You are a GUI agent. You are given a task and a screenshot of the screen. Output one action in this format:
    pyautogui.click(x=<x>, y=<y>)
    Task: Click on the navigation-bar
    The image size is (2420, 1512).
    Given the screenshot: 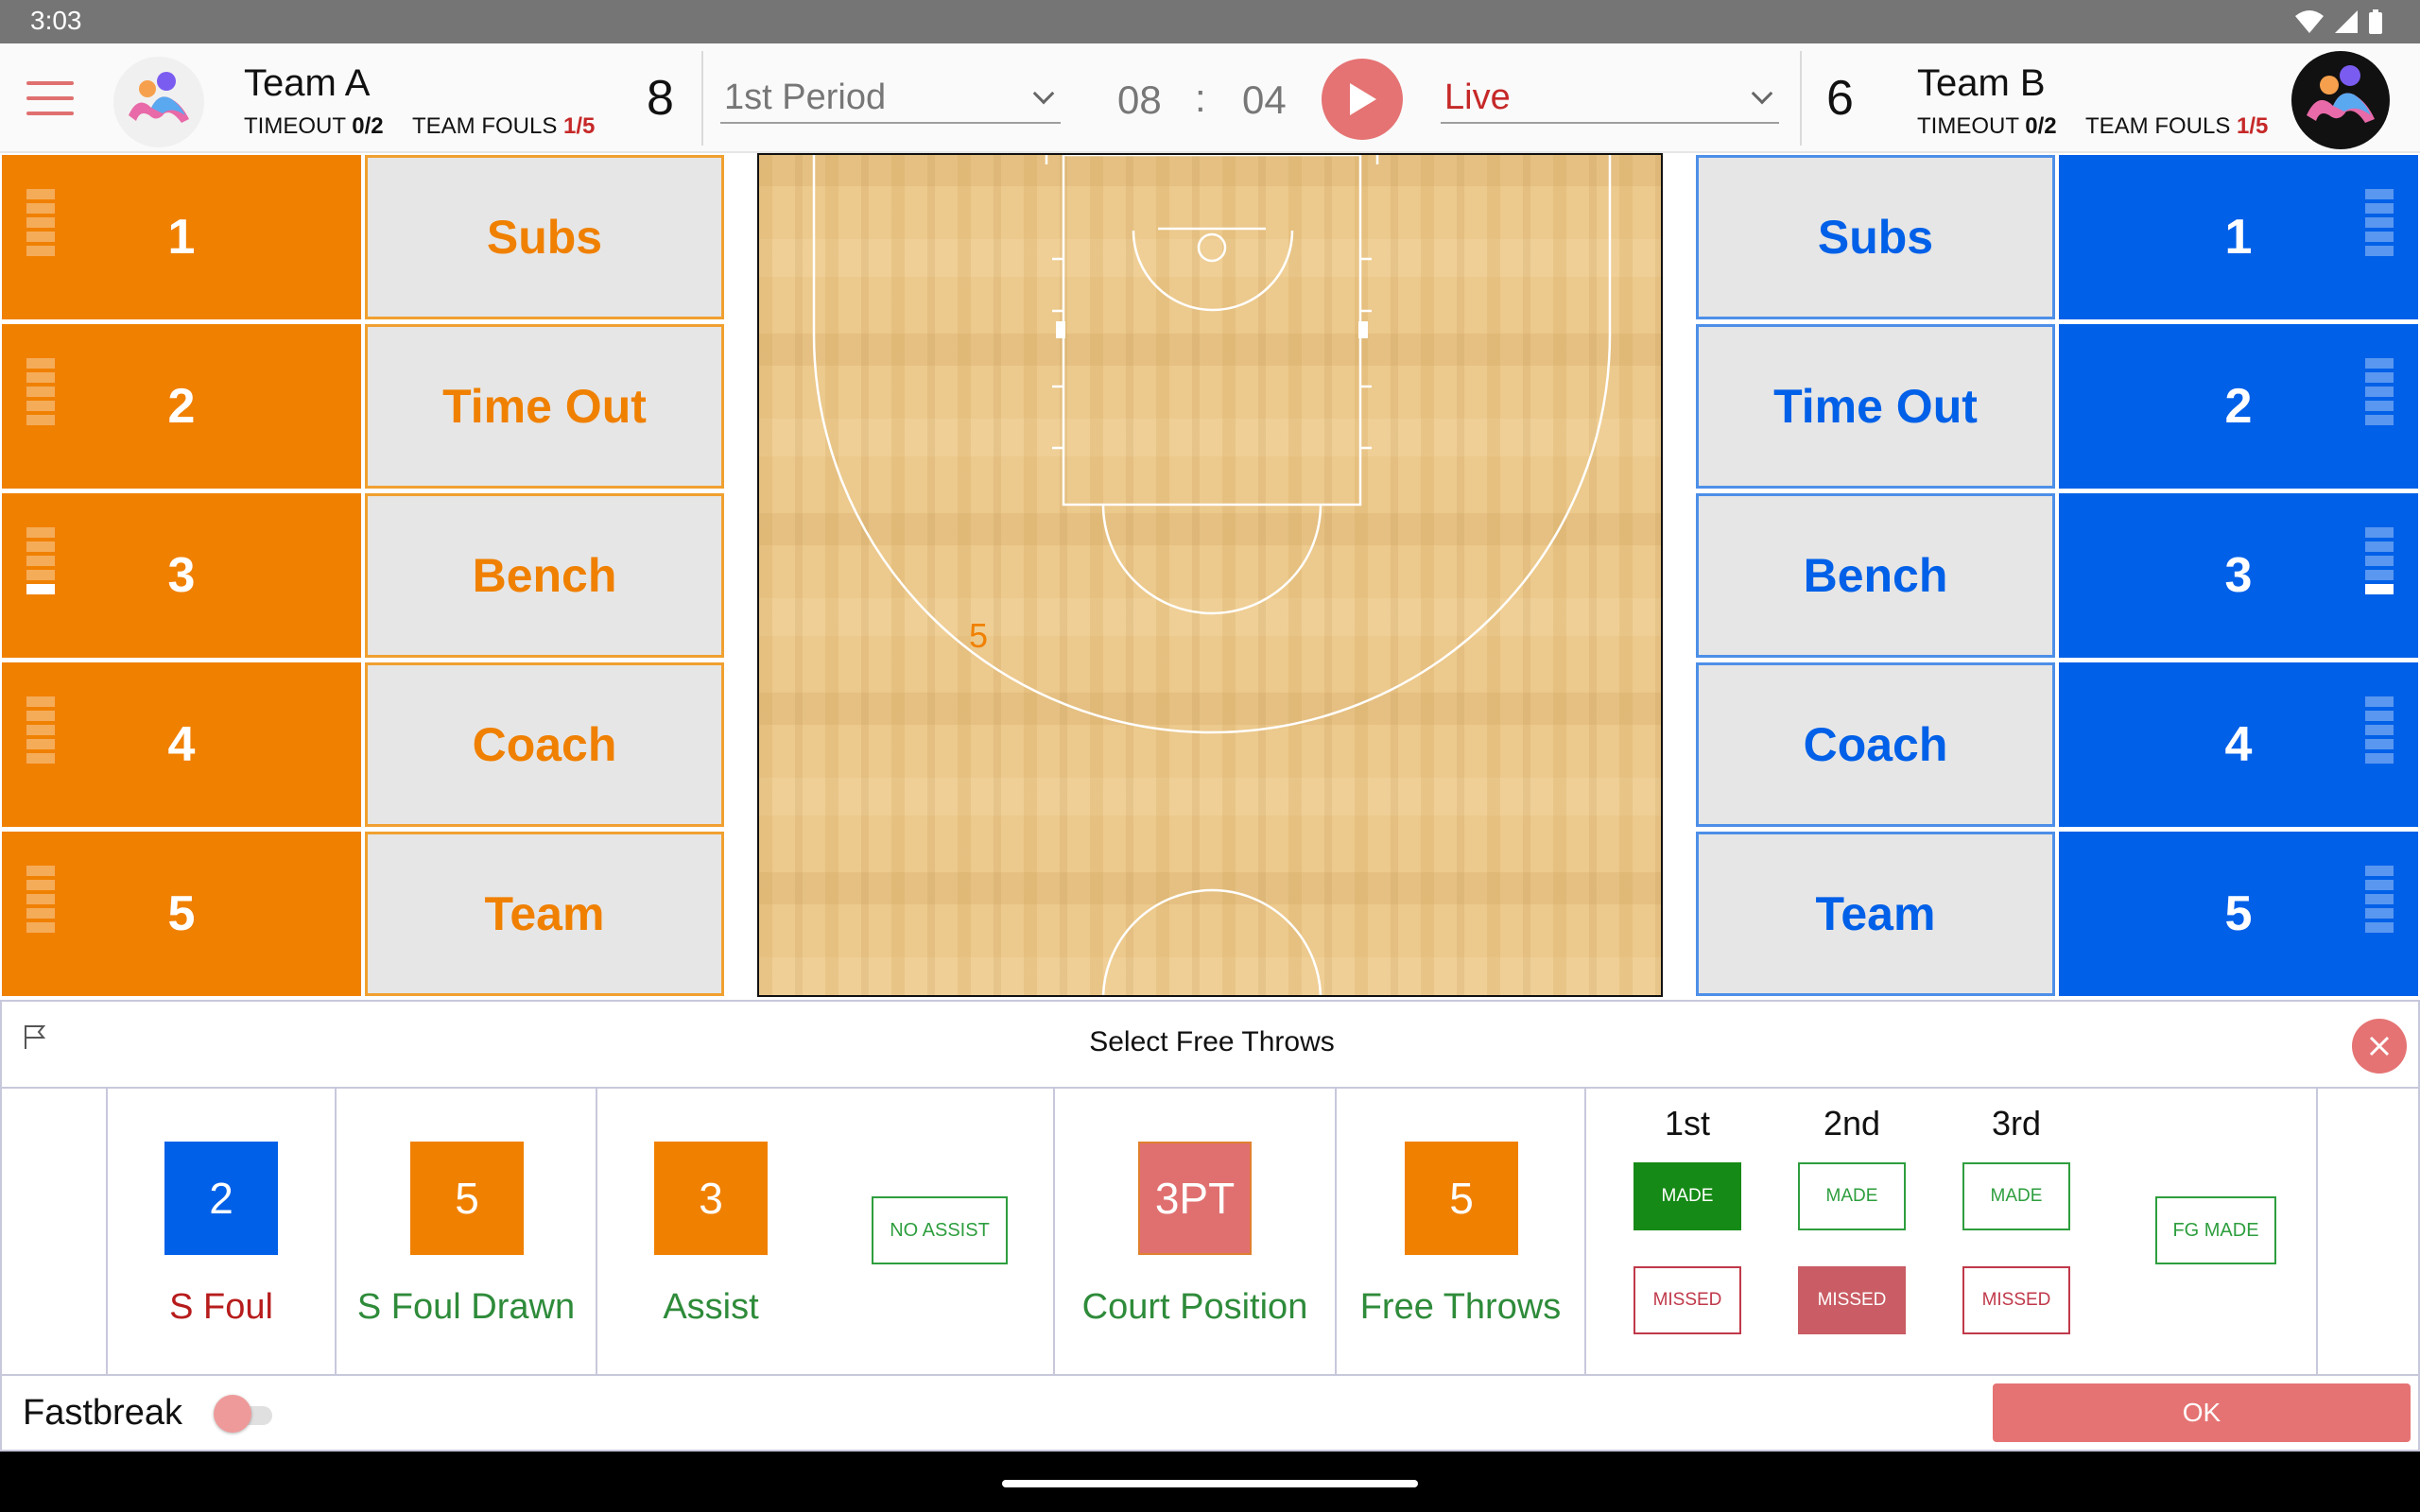 What is the action you would take?
    pyautogui.click(x=1210, y=1482)
    